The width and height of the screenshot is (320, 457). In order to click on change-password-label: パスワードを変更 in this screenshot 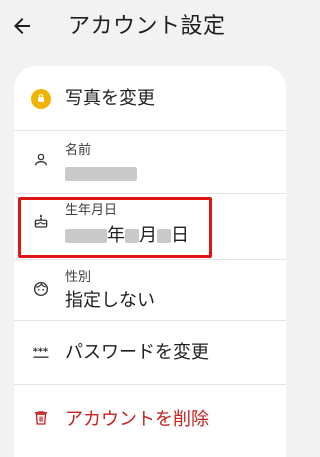, I will do `click(137, 352)`.